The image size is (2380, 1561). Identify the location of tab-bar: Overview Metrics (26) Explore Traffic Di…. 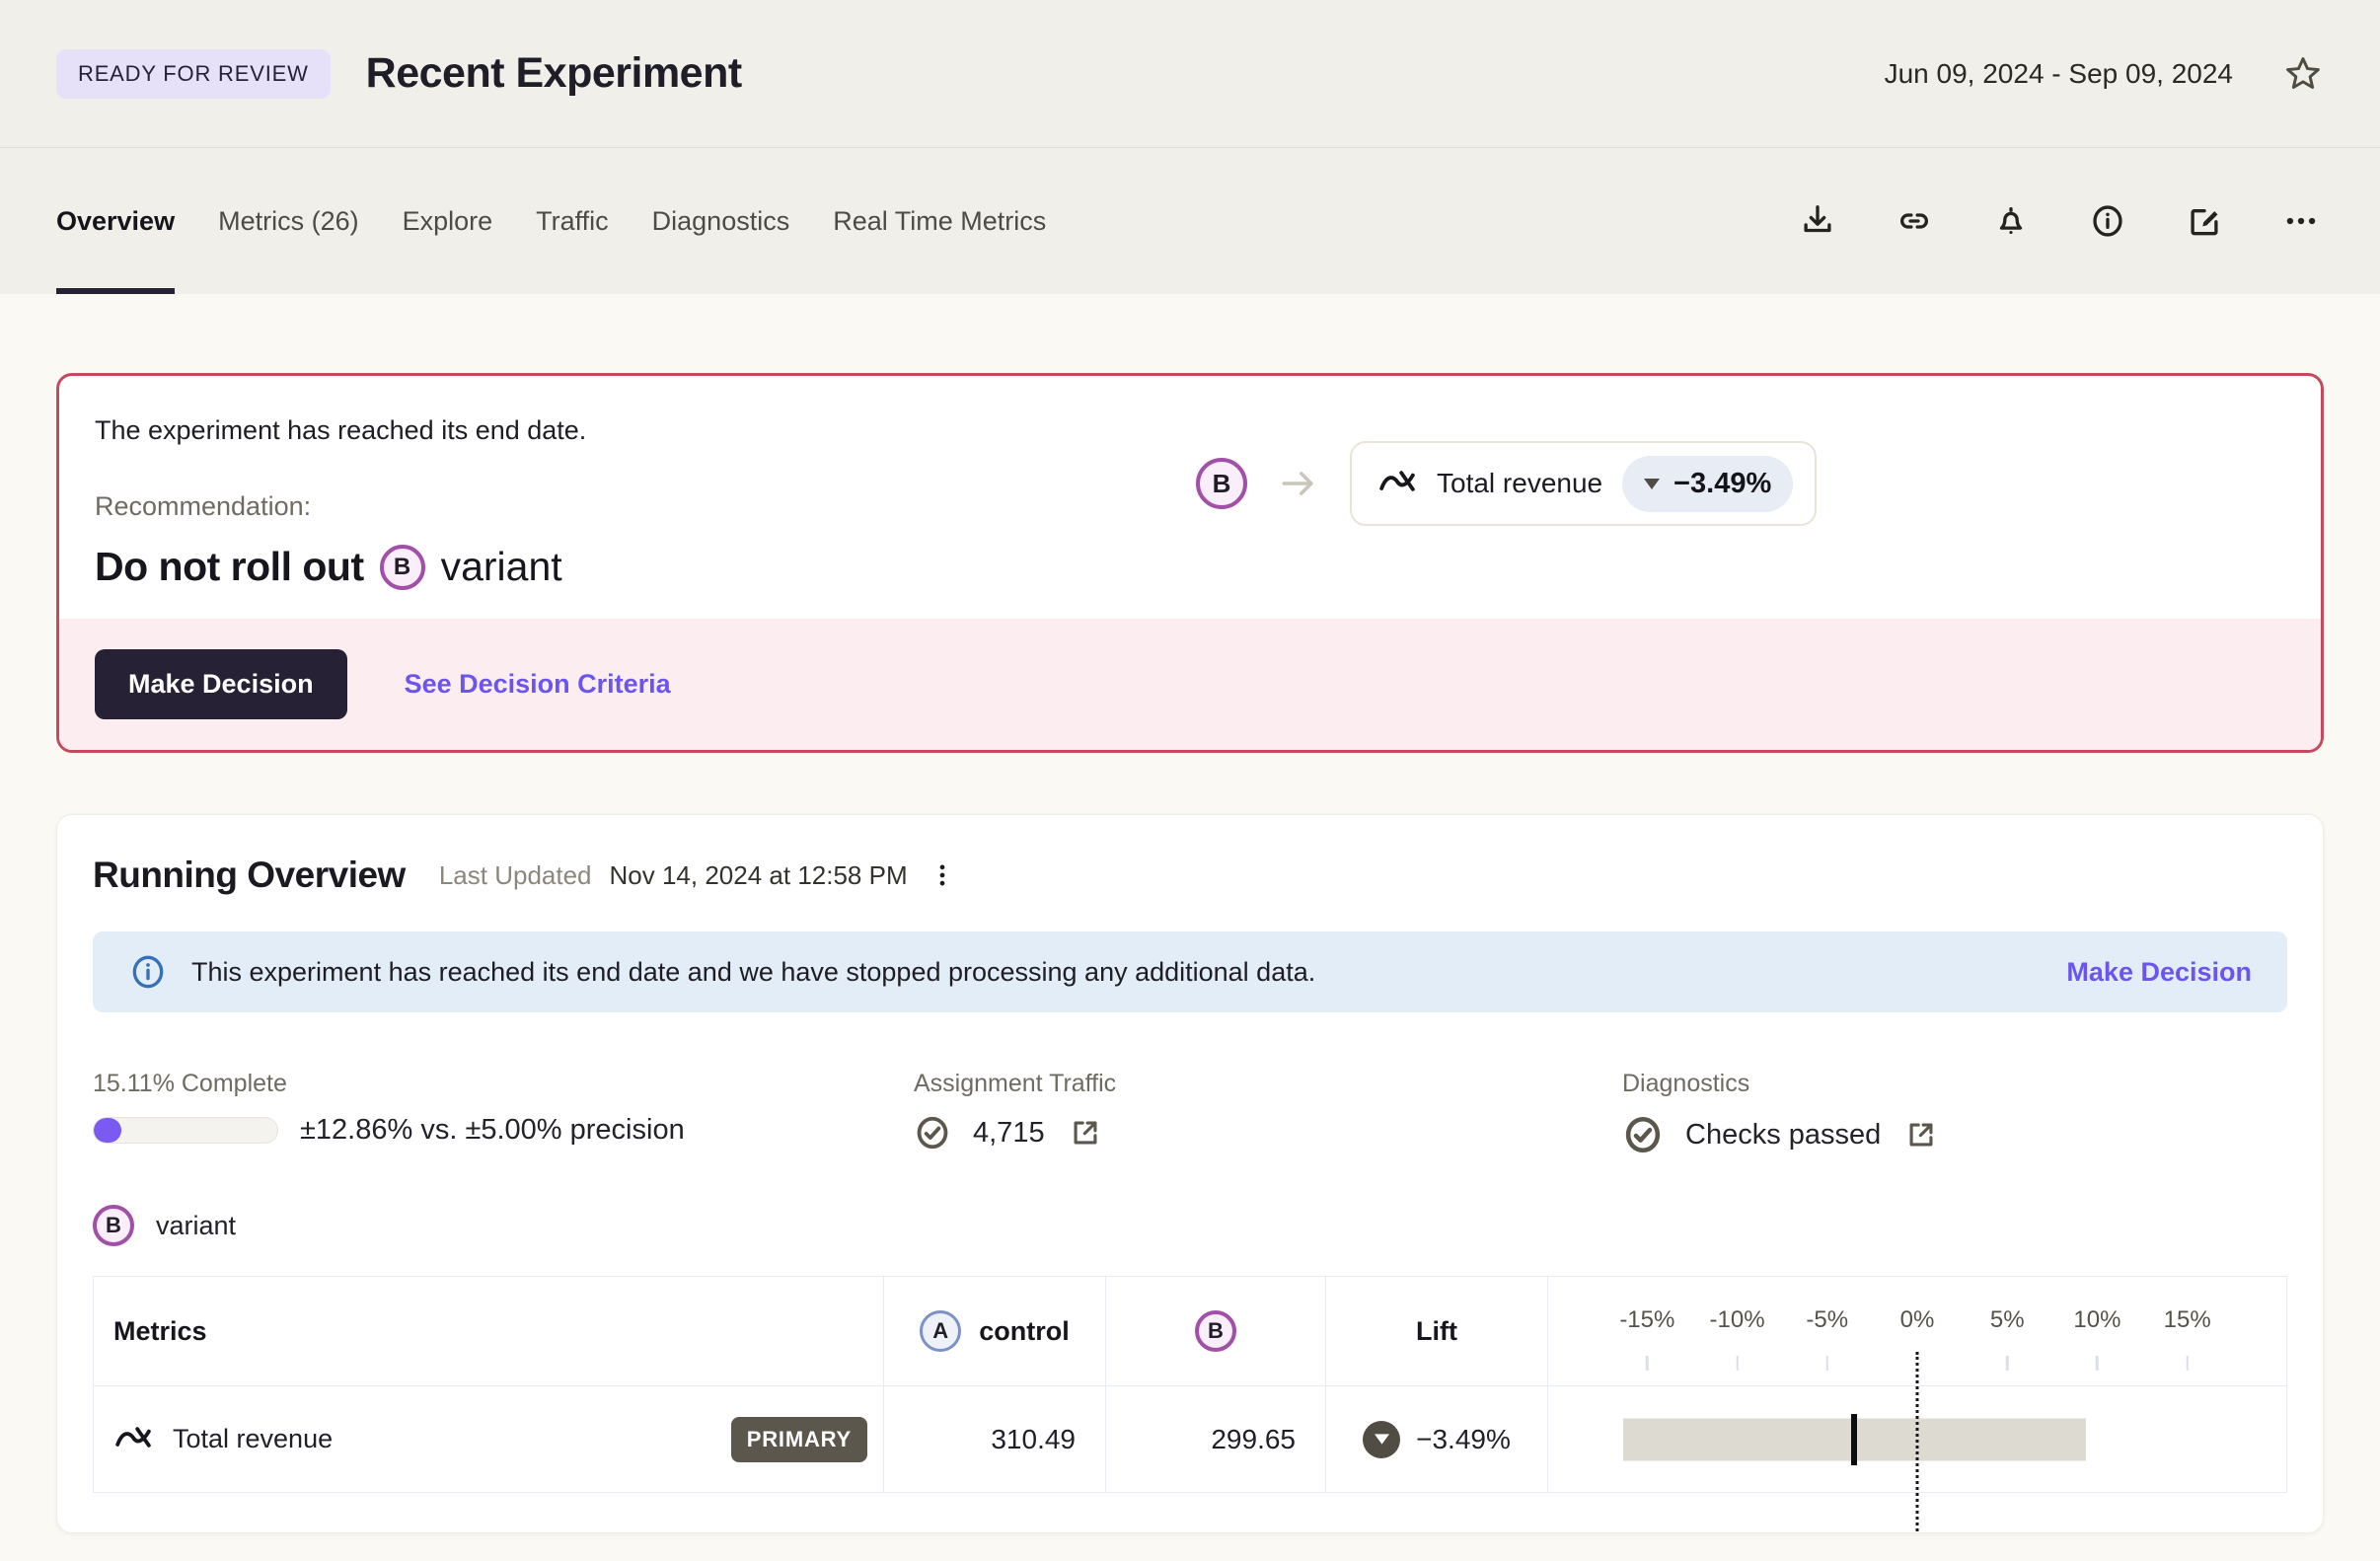
(1190, 221).